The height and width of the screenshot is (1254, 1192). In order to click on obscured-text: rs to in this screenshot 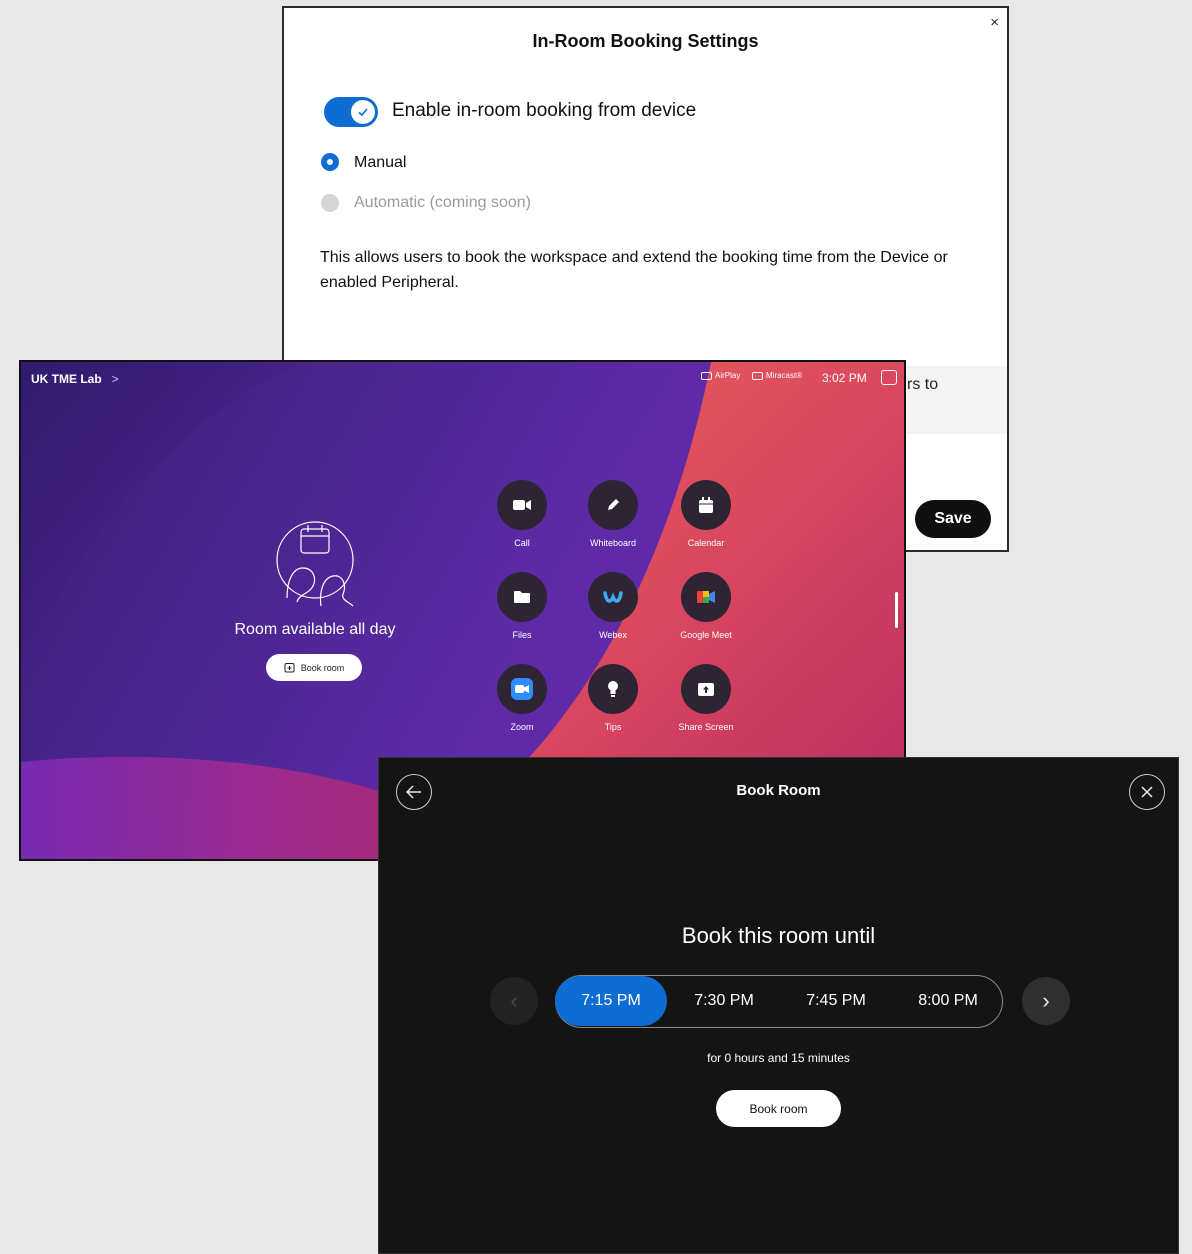, I will do `click(923, 384)`.